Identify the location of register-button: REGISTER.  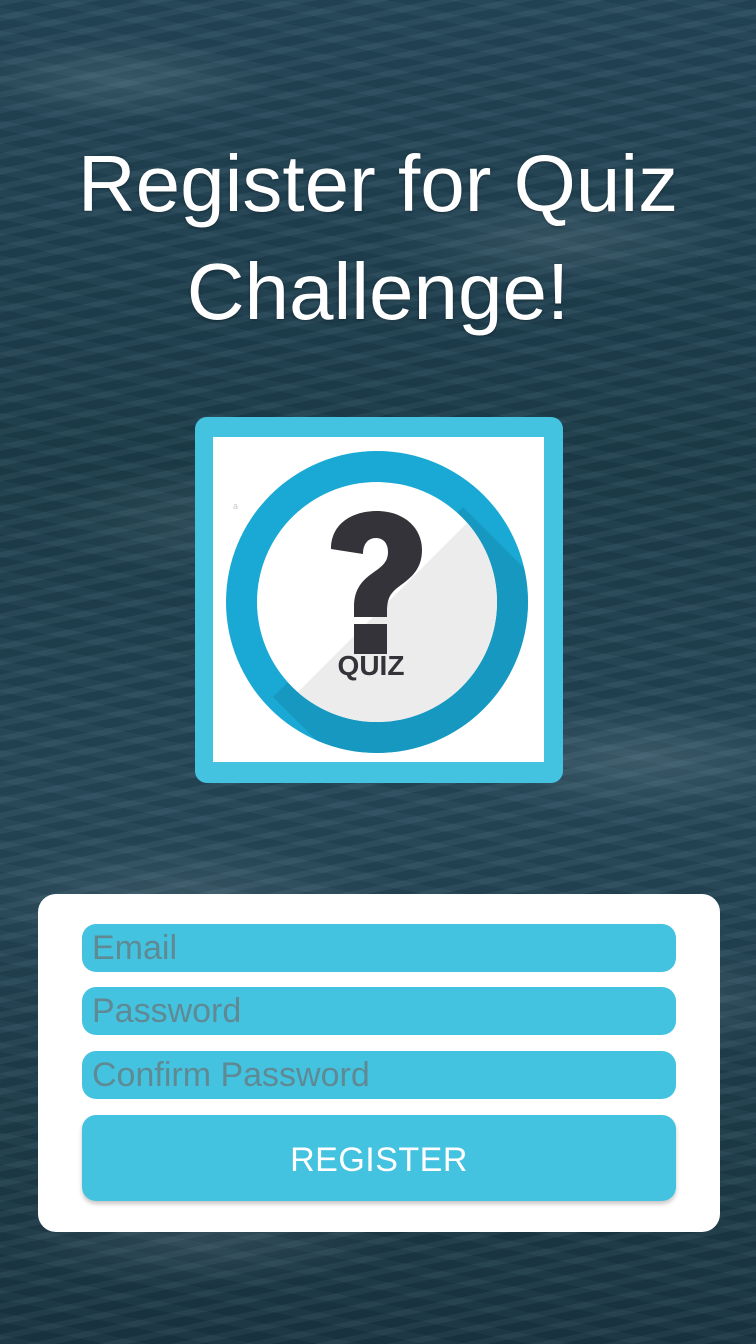
(379, 1158).